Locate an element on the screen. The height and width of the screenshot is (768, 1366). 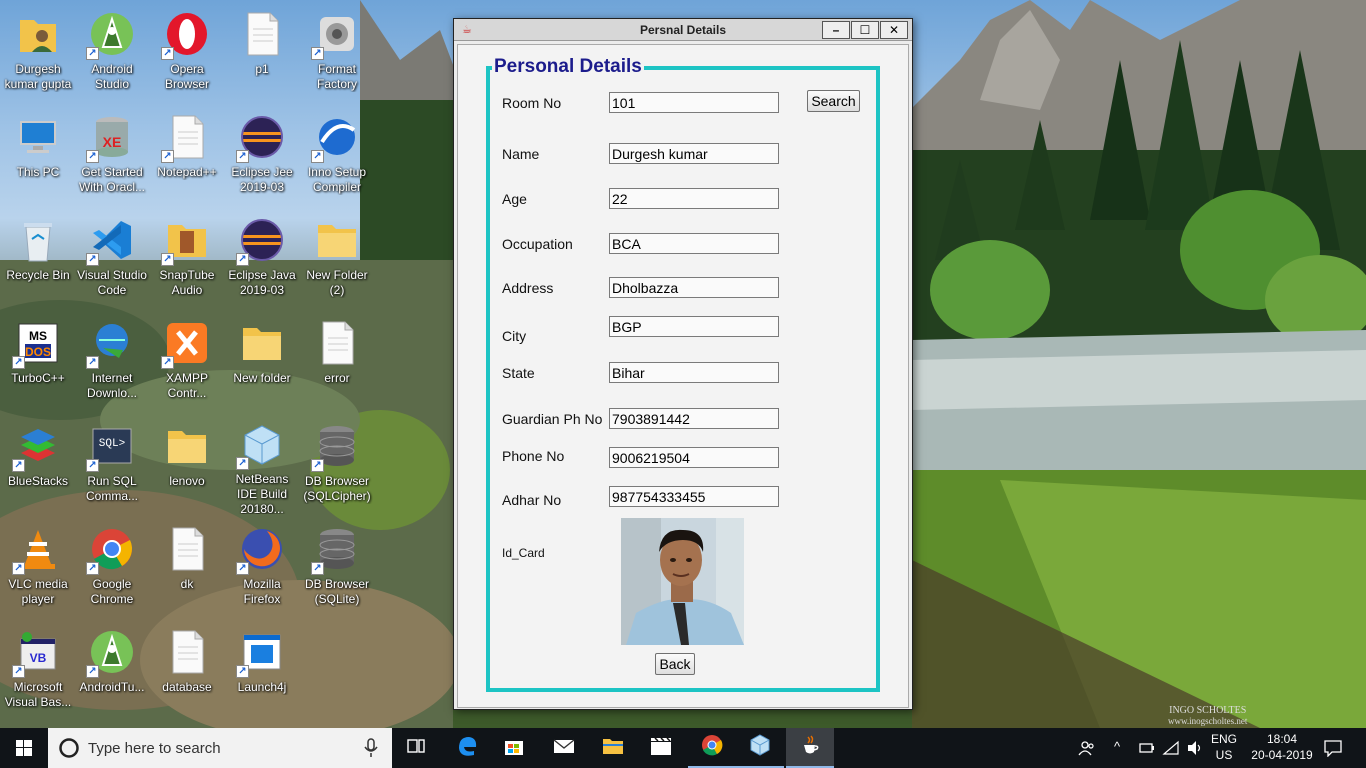
desktop-icon-label: Eclipse Jee 2019-03 is located at coordinates (262, 179).